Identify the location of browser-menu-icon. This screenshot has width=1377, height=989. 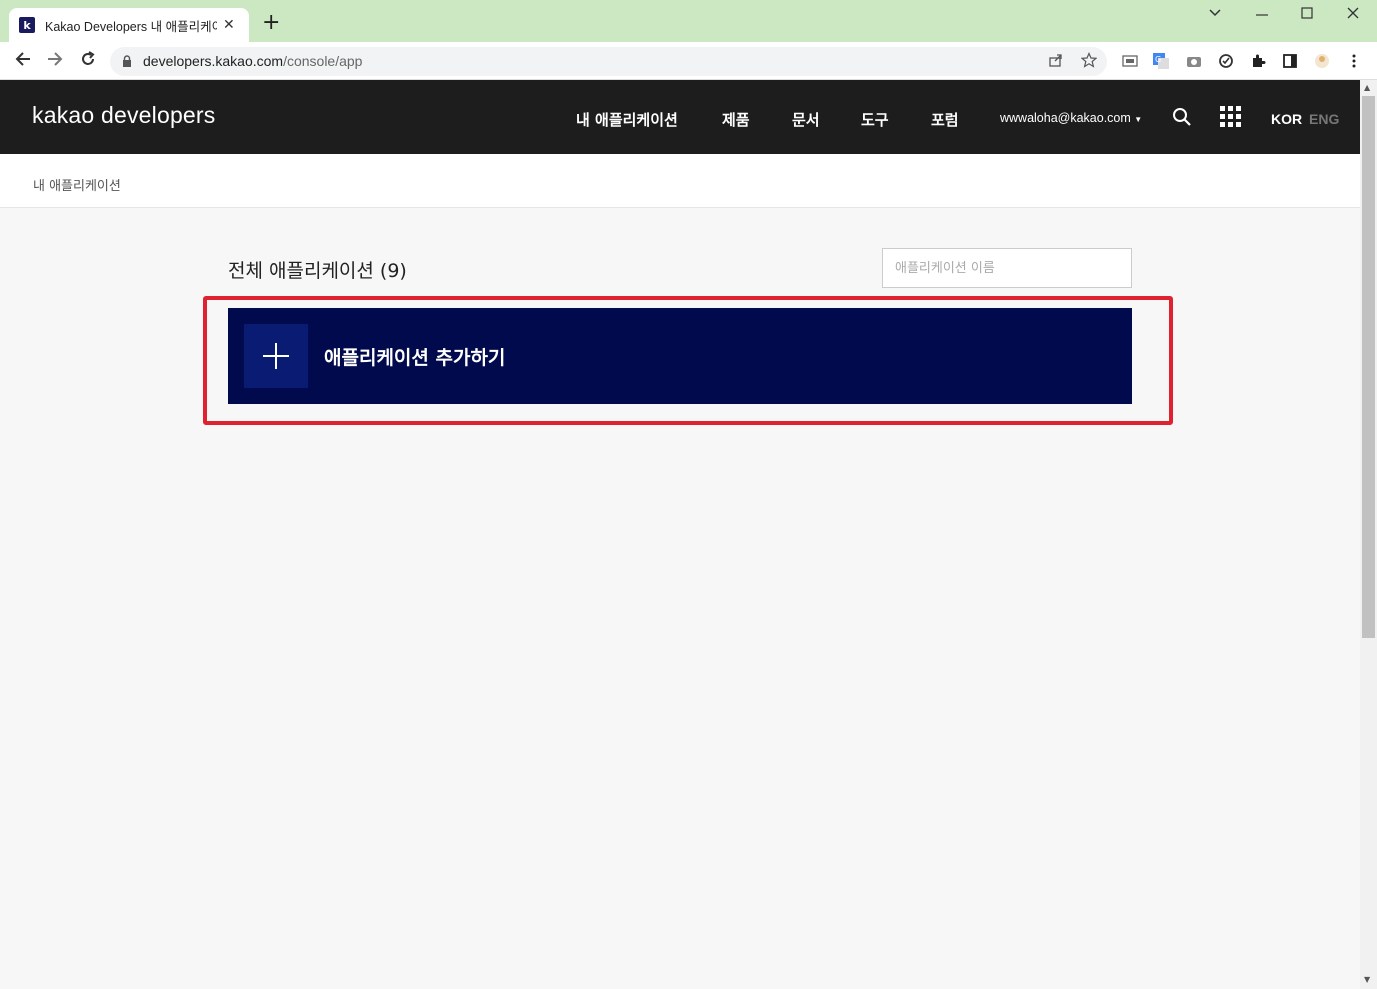
(1354, 61).